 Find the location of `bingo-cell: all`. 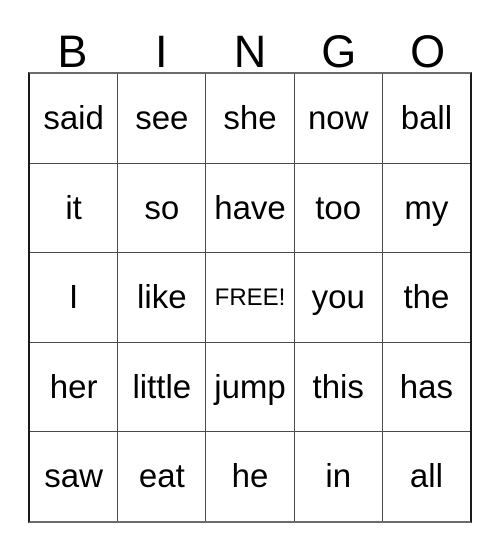

bingo-cell: all is located at coordinates (425, 476).